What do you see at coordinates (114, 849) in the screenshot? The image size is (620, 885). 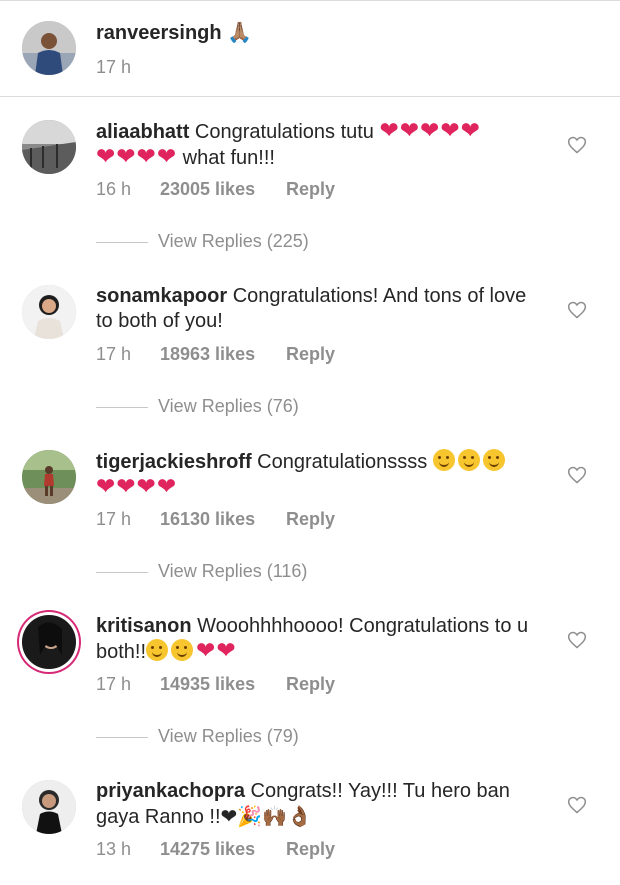 I see `comment-time: 13 h` at bounding box center [114, 849].